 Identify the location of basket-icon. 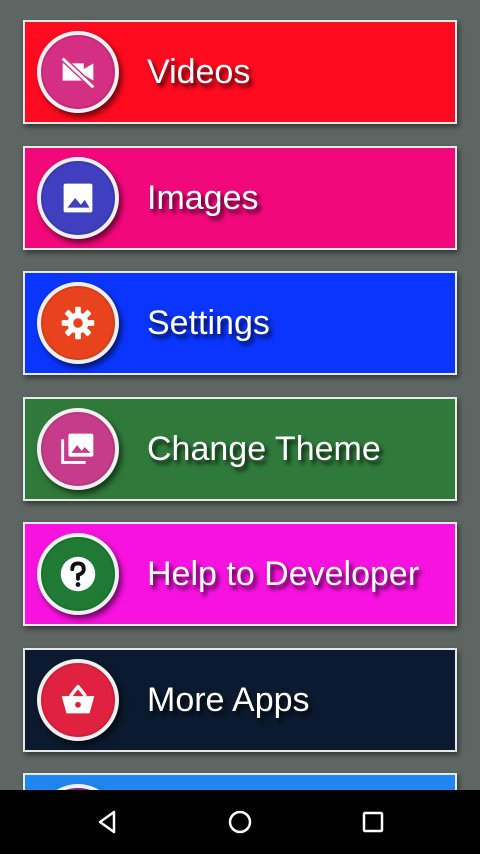
(78, 700).